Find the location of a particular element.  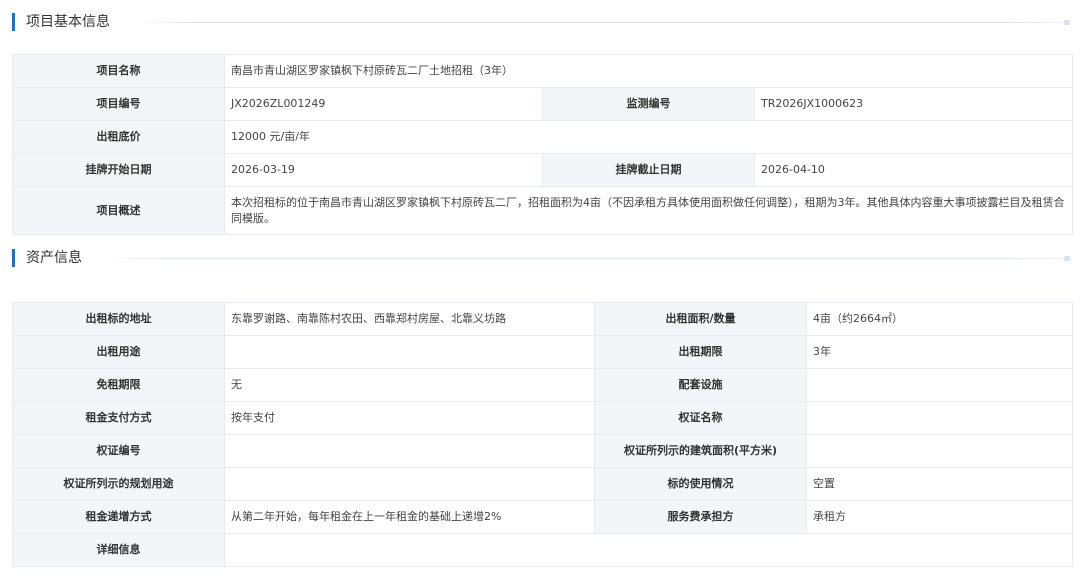

facility-value is located at coordinates (939, 385).